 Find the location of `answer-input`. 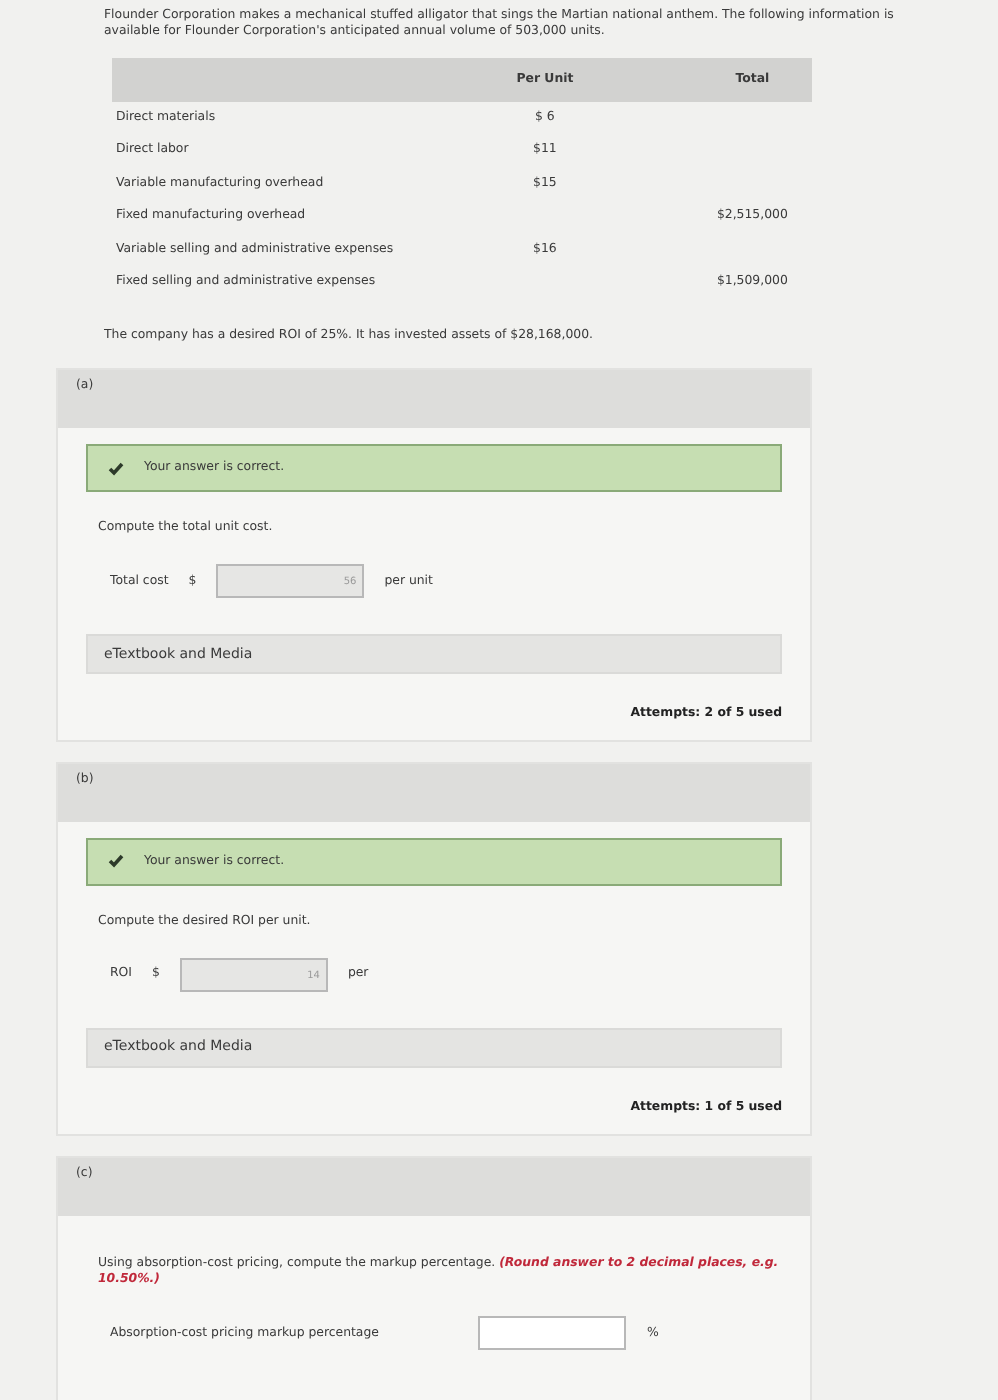

answer-input is located at coordinates (552, 1333).